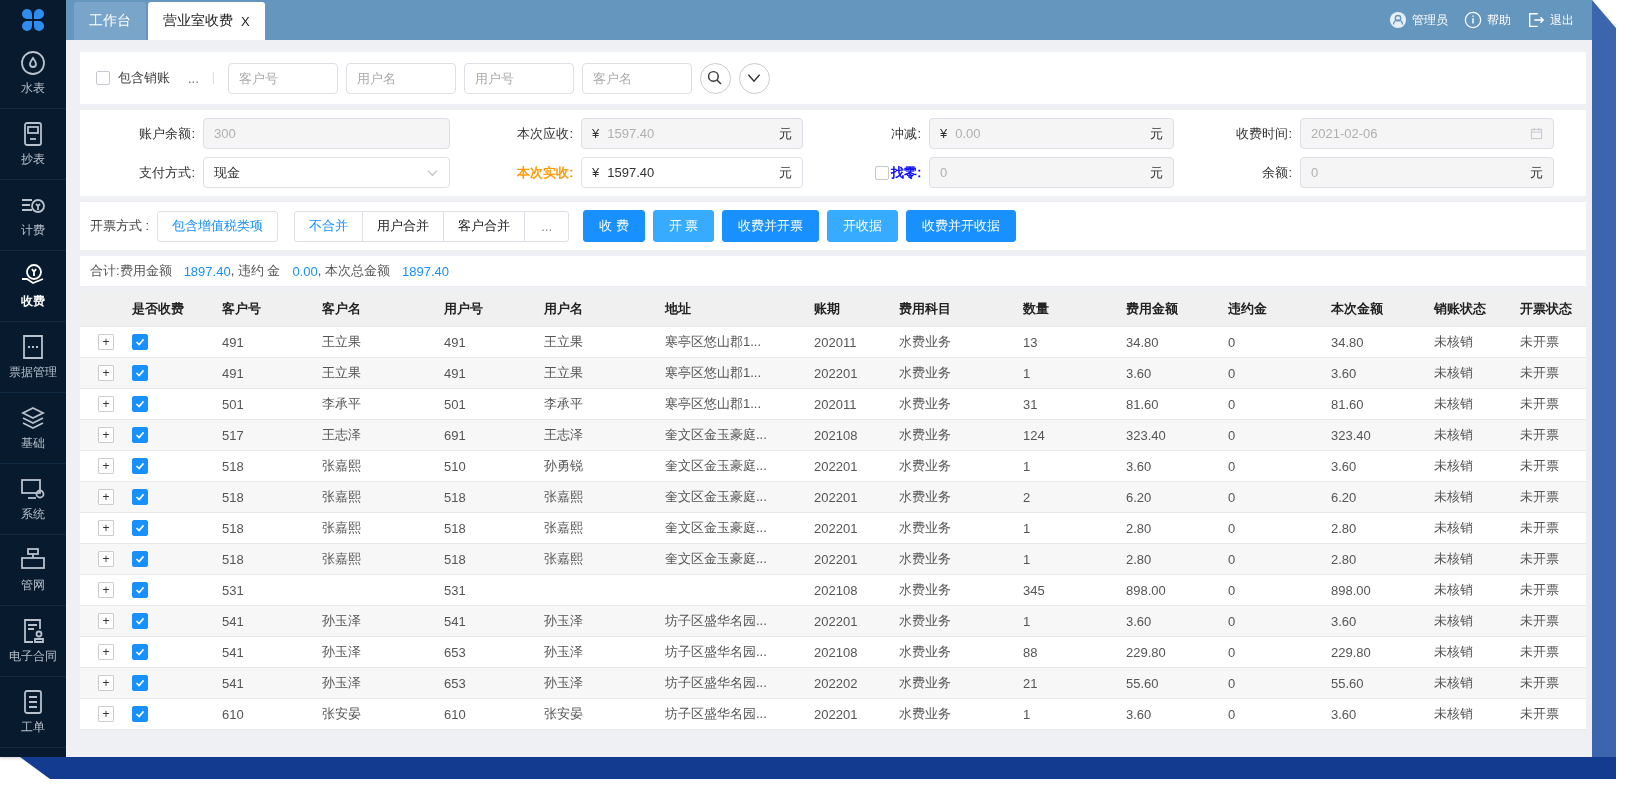 The height and width of the screenshot is (785, 1625). What do you see at coordinates (403, 226) in the screenshot?
I see `merge-option: 用户合并` at bounding box center [403, 226].